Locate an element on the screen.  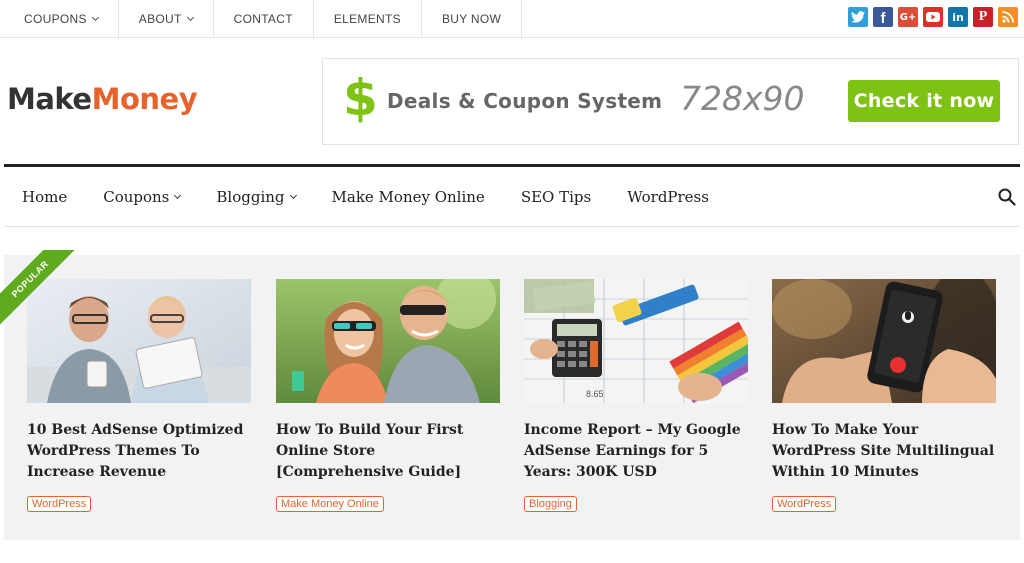
topnav-item-label: ELEMENTS is located at coordinates (367, 19).